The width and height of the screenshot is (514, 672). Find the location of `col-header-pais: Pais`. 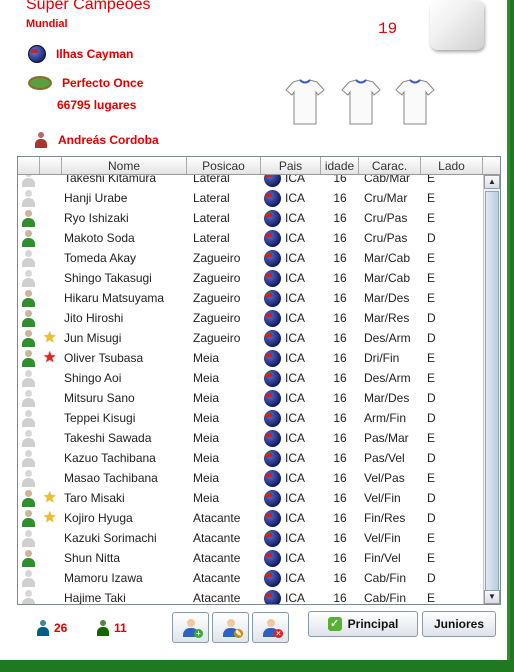

col-header-pais: Pais is located at coordinates (291, 165).